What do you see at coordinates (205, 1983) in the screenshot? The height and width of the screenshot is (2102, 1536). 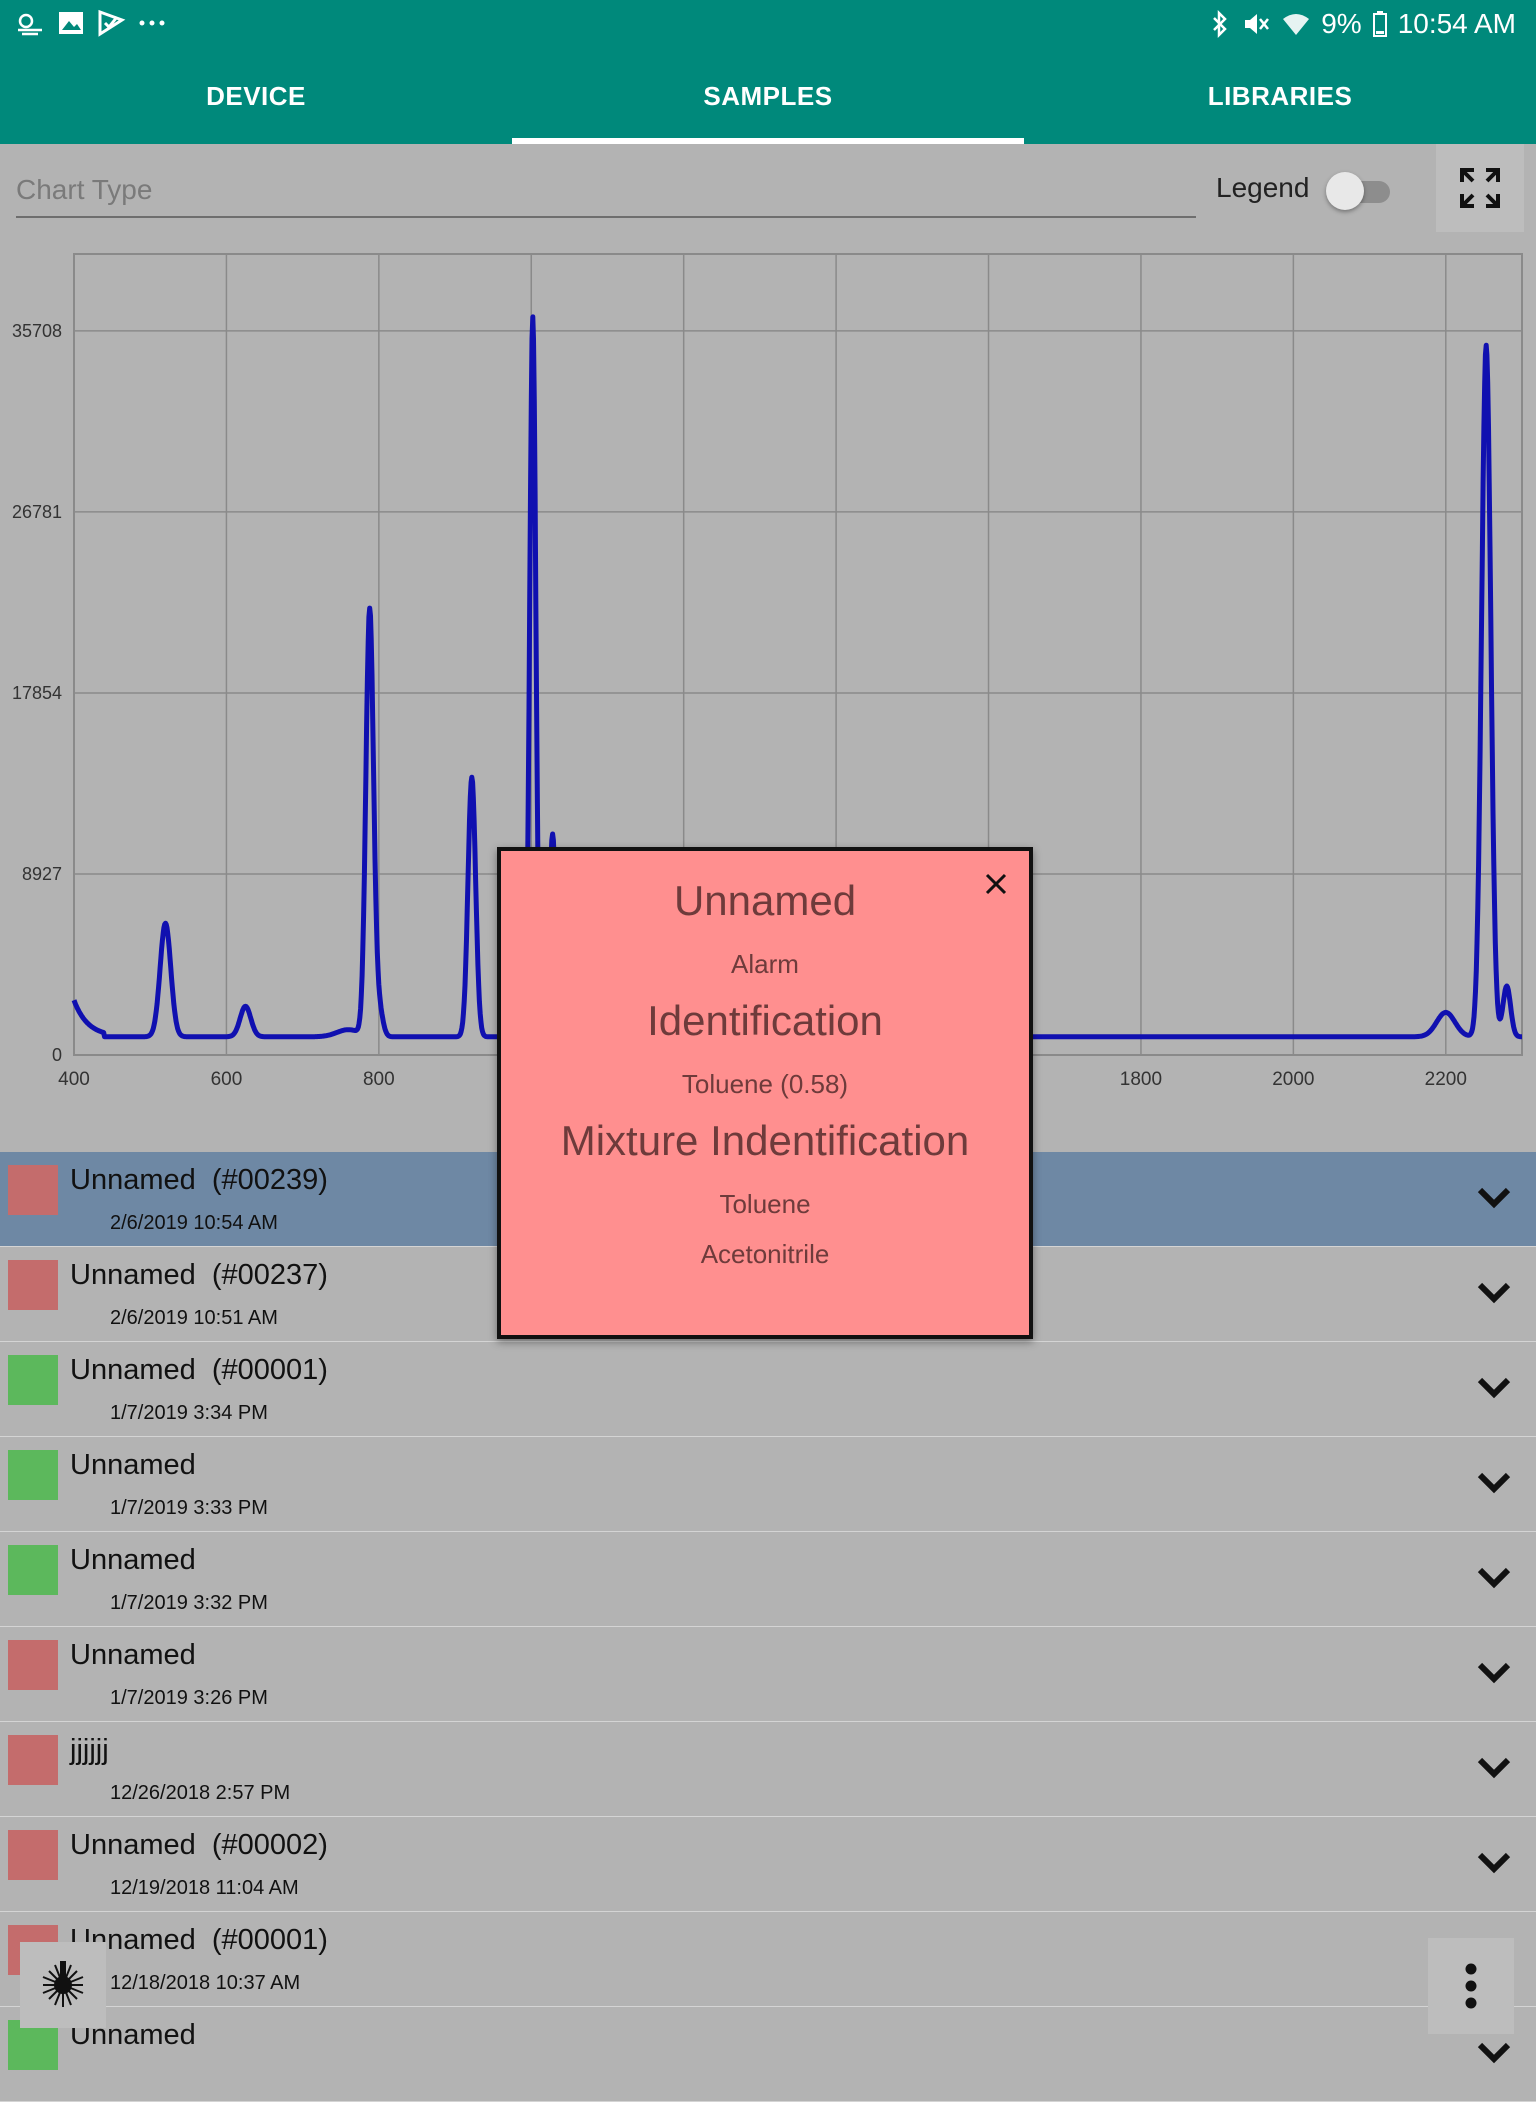 I see `sample-date: 12/18/2018 10:37 AM` at bounding box center [205, 1983].